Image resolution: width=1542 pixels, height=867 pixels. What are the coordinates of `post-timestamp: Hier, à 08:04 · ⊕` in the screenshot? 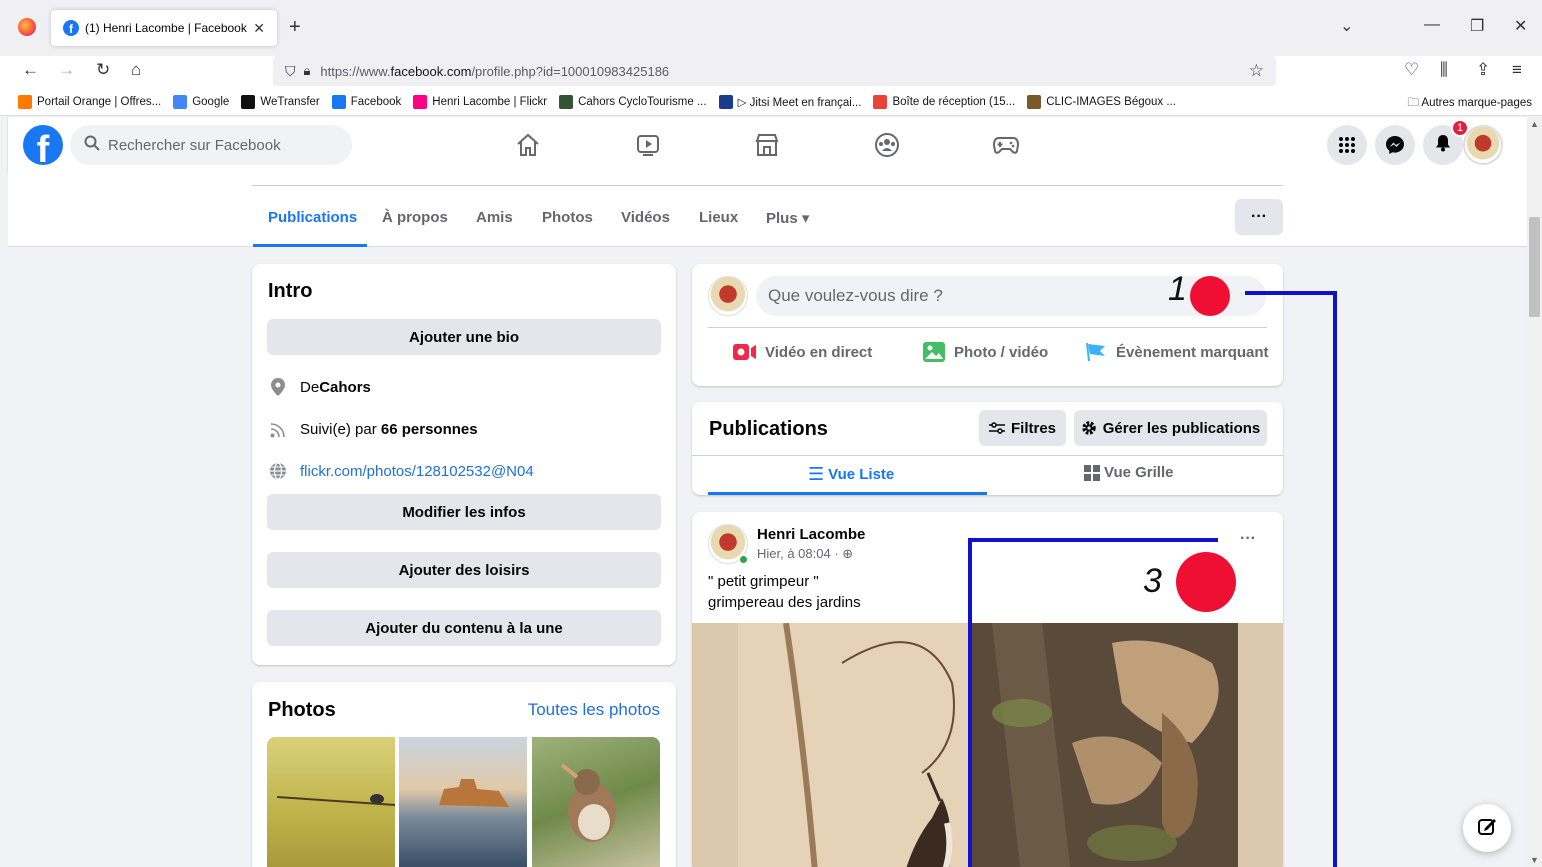 It's located at (805, 554).